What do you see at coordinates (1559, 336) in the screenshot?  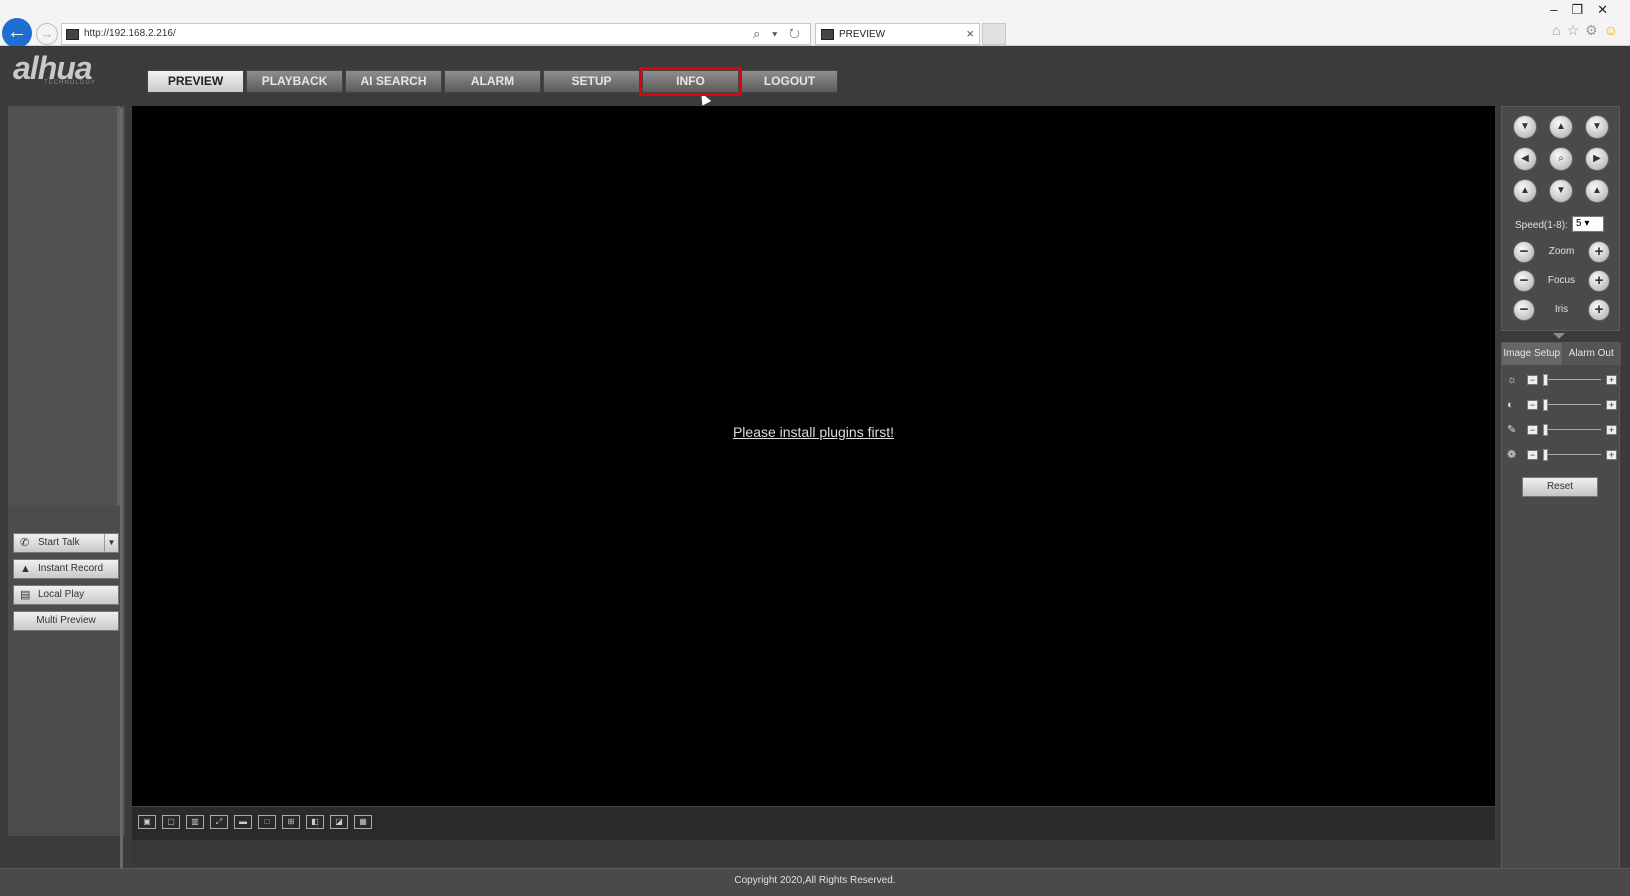 I see `ptz-collapse-icon` at bounding box center [1559, 336].